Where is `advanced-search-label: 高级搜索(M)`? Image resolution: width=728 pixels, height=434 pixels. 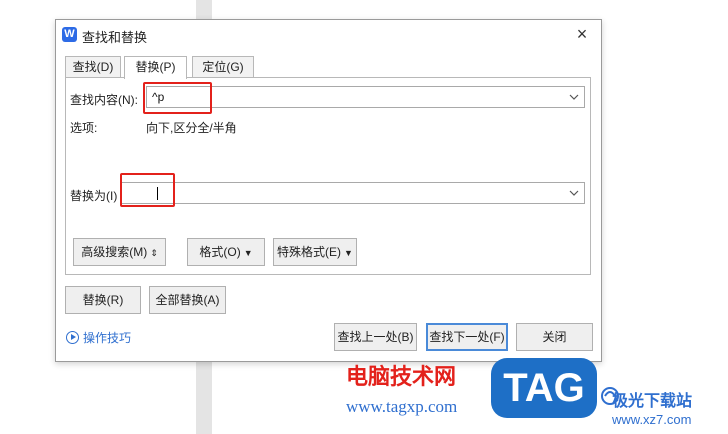 advanced-search-label: 高级搜索(M) is located at coordinates (114, 252).